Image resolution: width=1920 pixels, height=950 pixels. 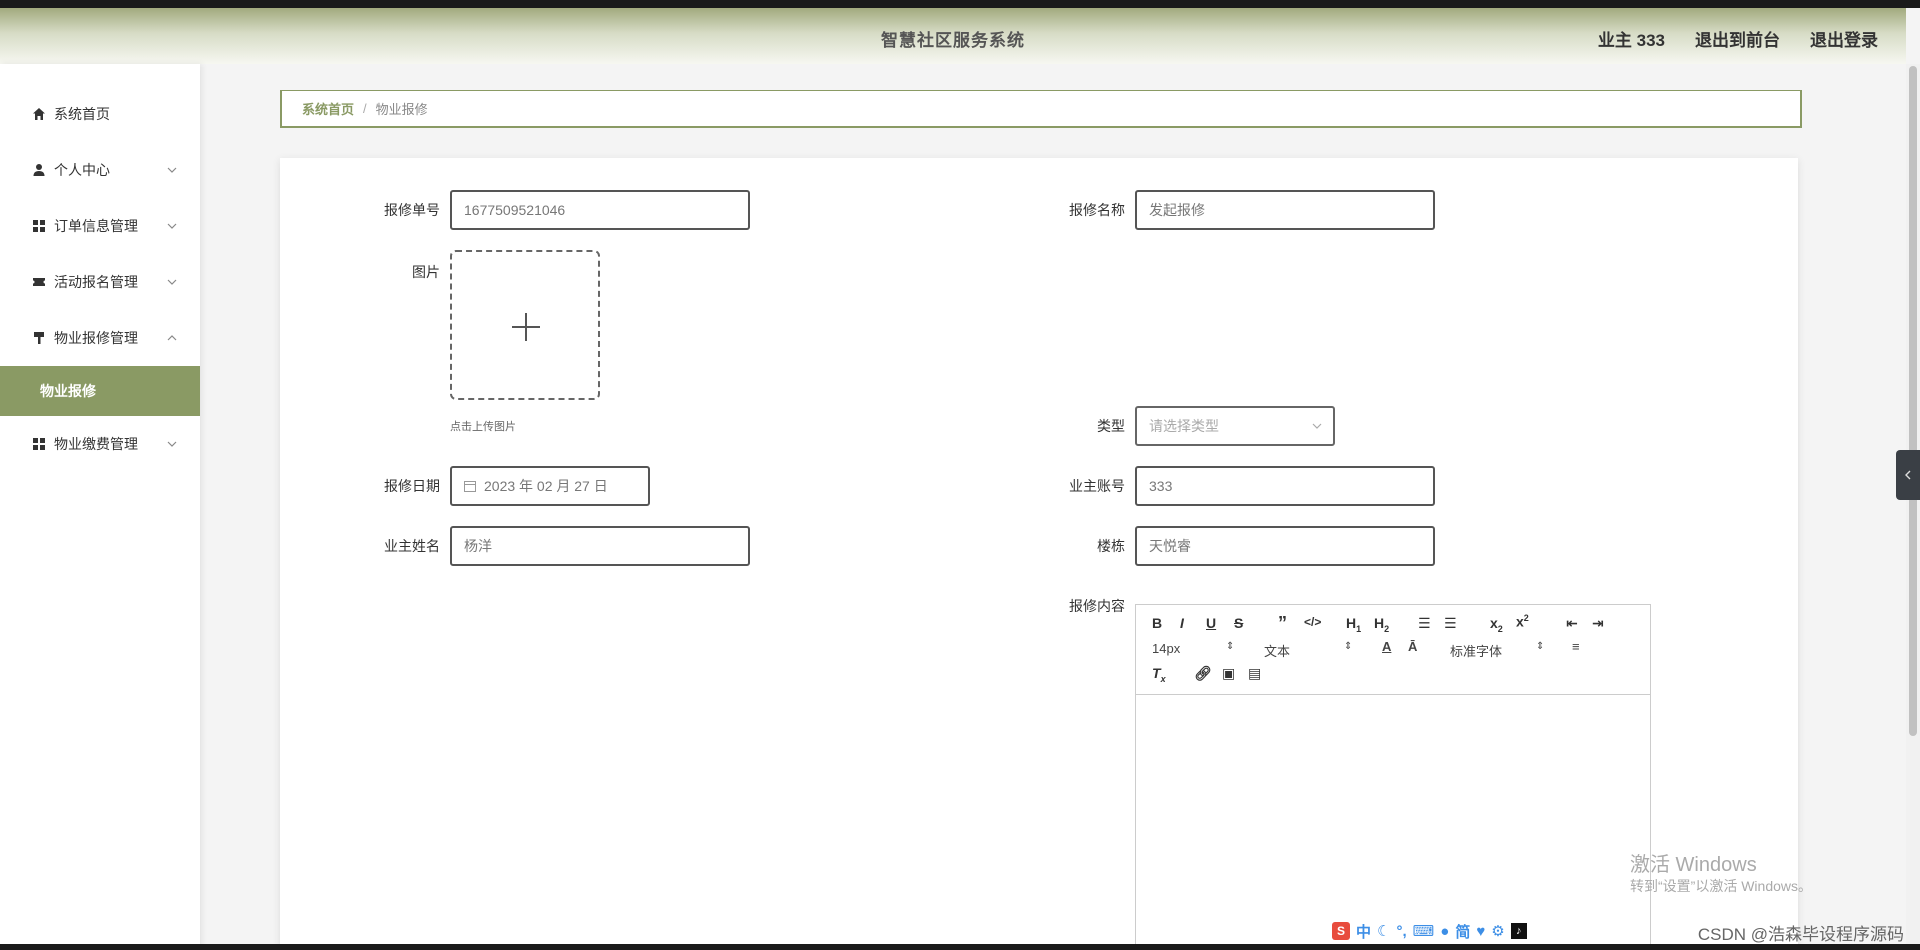 What do you see at coordinates (1348, 646) in the screenshot?
I see `block-type-arrows-icon: ⇕` at bounding box center [1348, 646].